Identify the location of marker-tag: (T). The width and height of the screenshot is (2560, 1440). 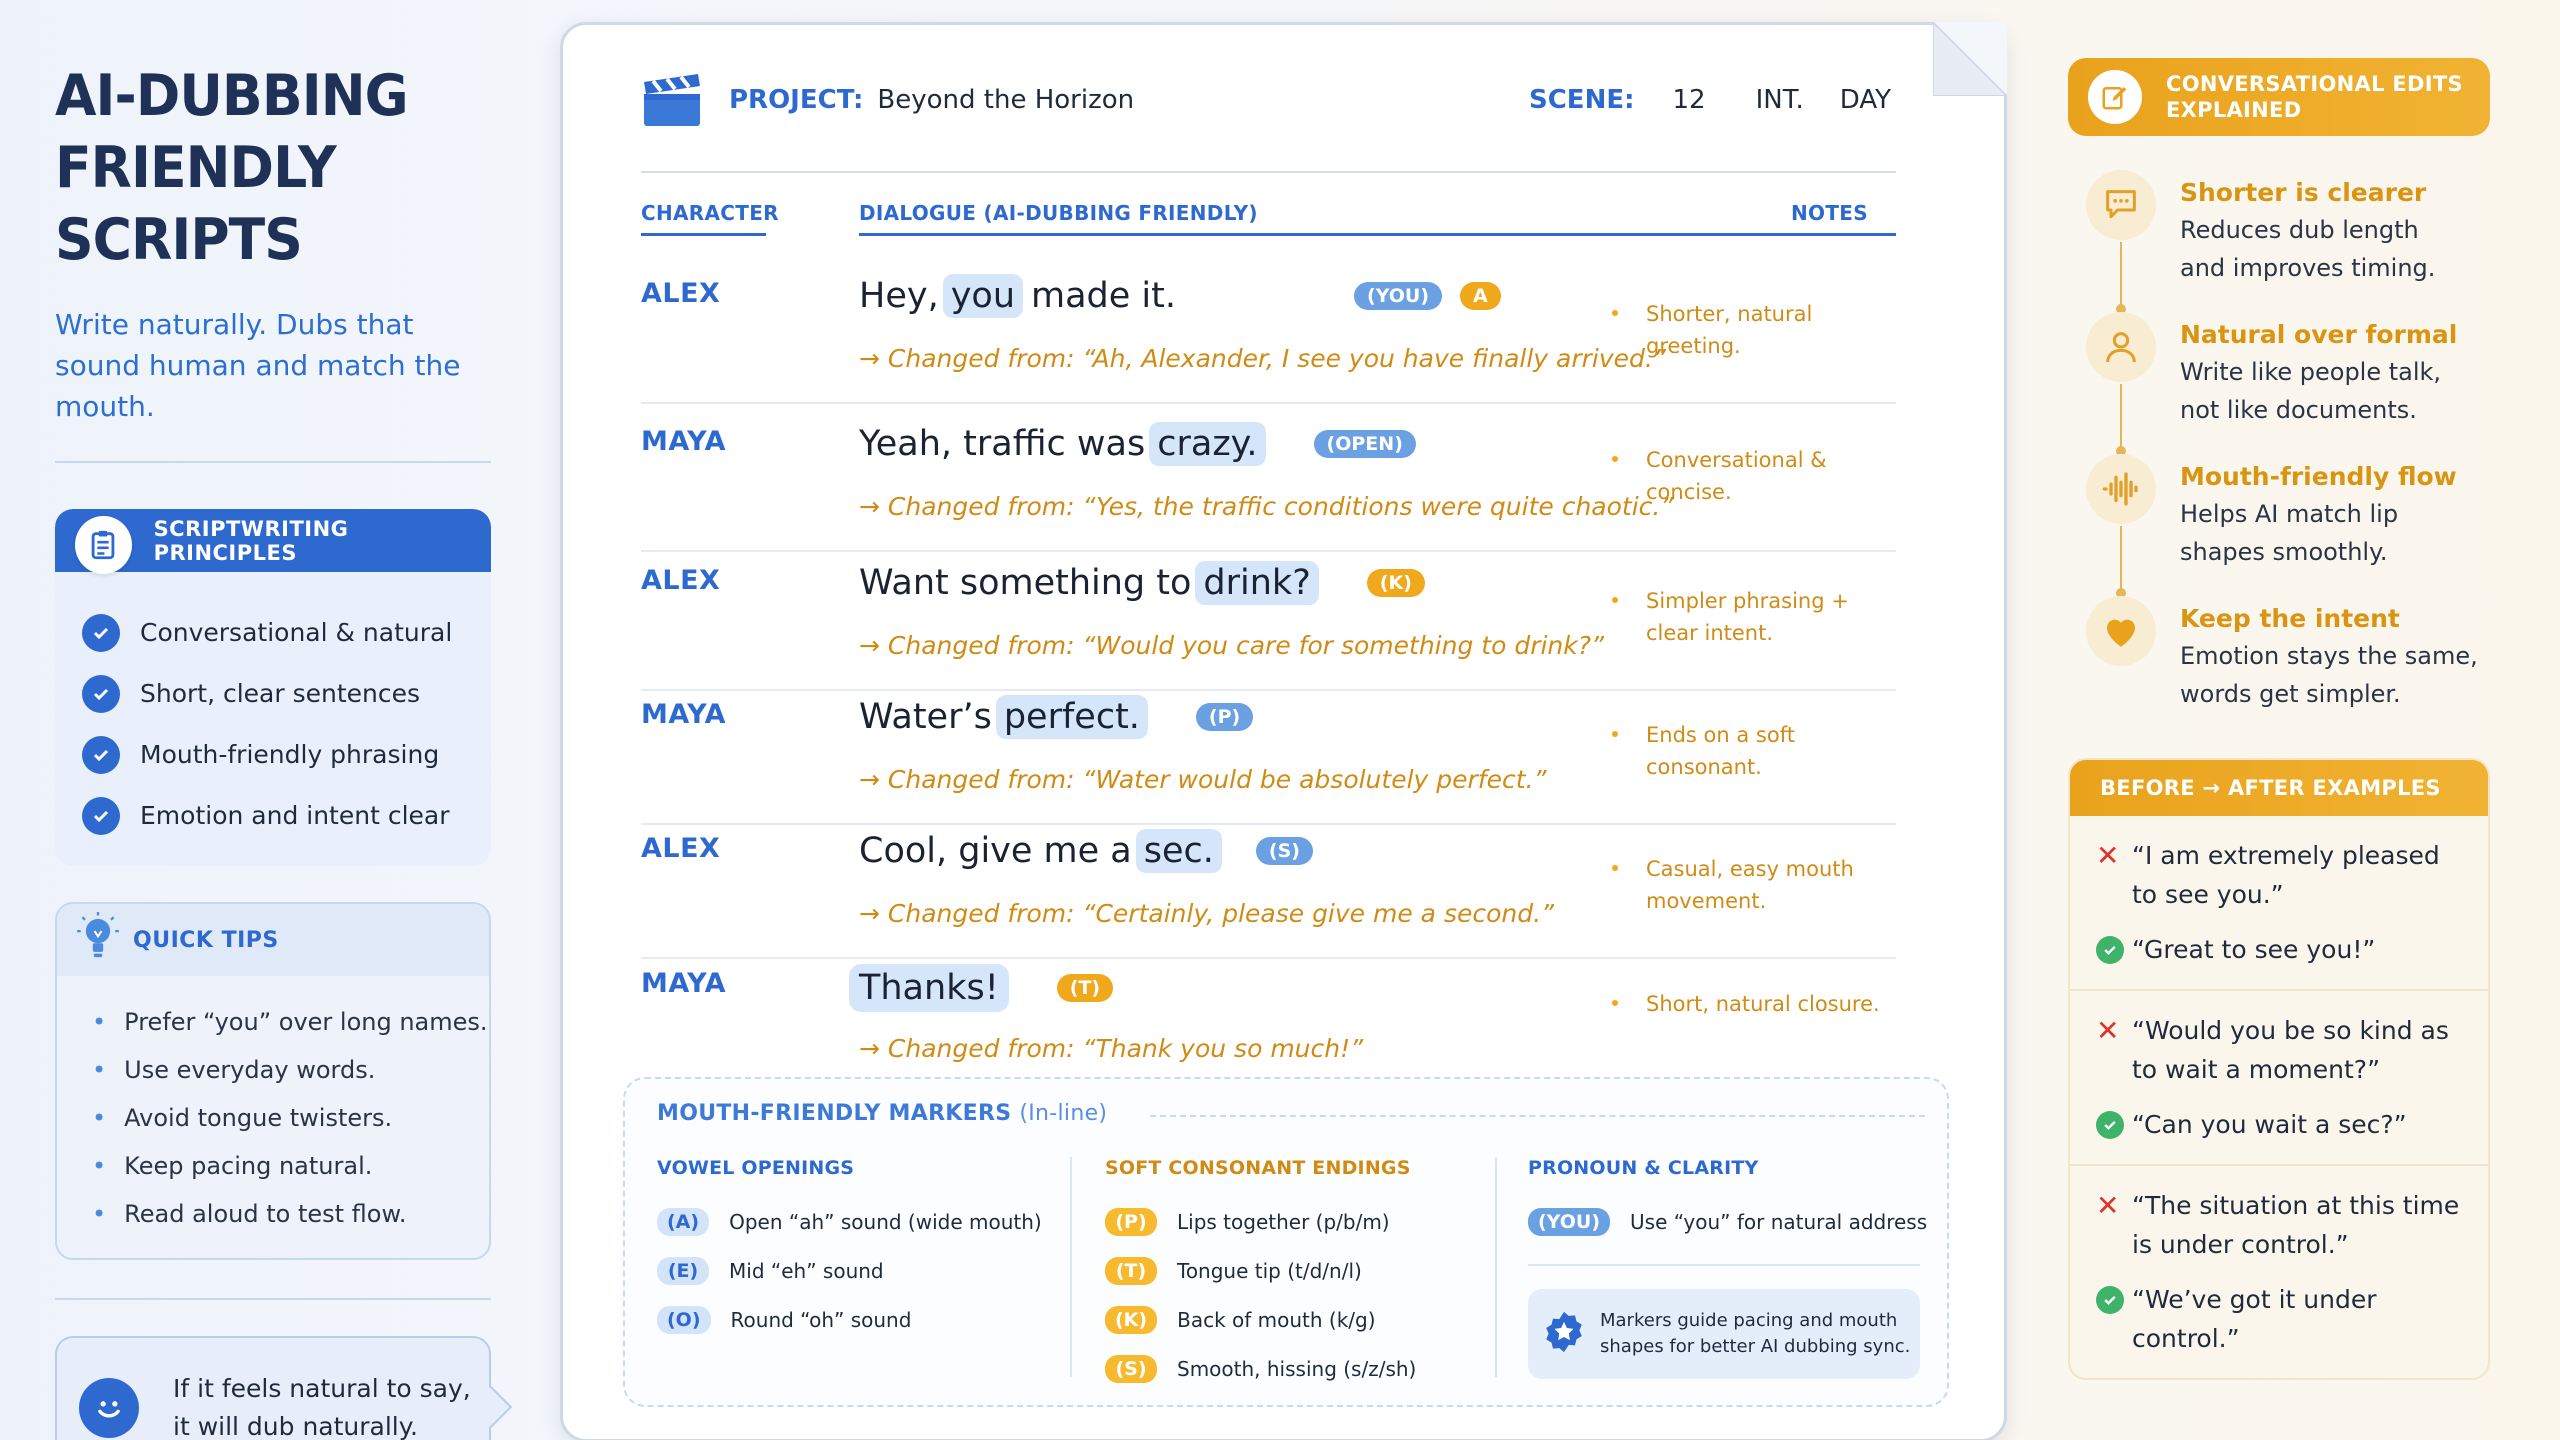
(1131, 1270).